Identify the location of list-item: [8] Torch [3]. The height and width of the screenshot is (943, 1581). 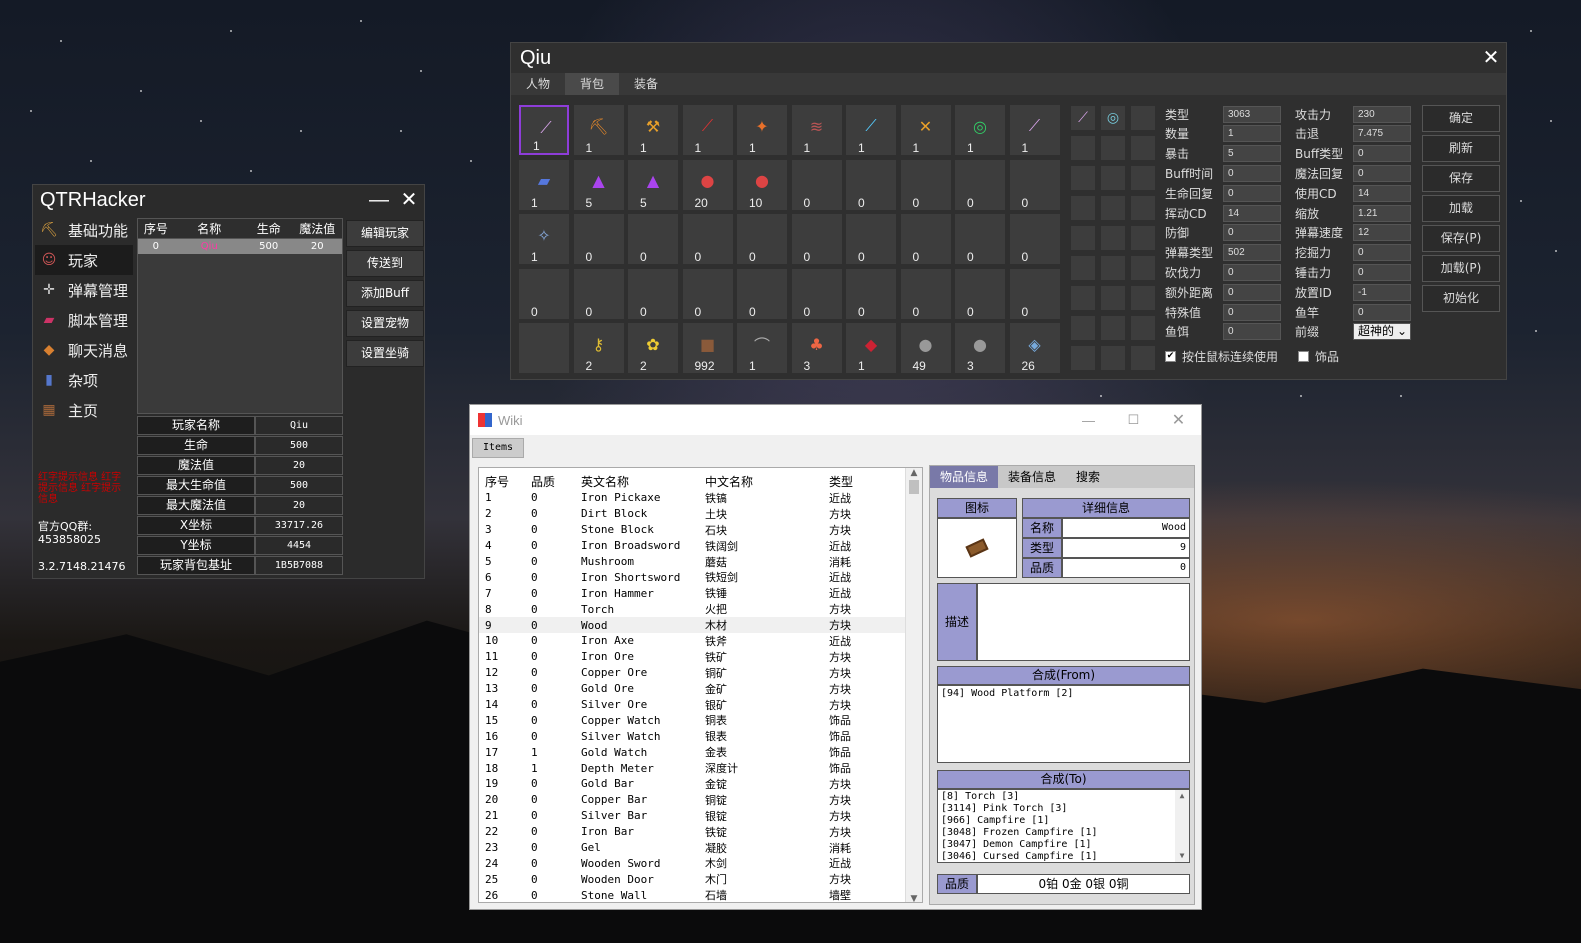
(1063, 797).